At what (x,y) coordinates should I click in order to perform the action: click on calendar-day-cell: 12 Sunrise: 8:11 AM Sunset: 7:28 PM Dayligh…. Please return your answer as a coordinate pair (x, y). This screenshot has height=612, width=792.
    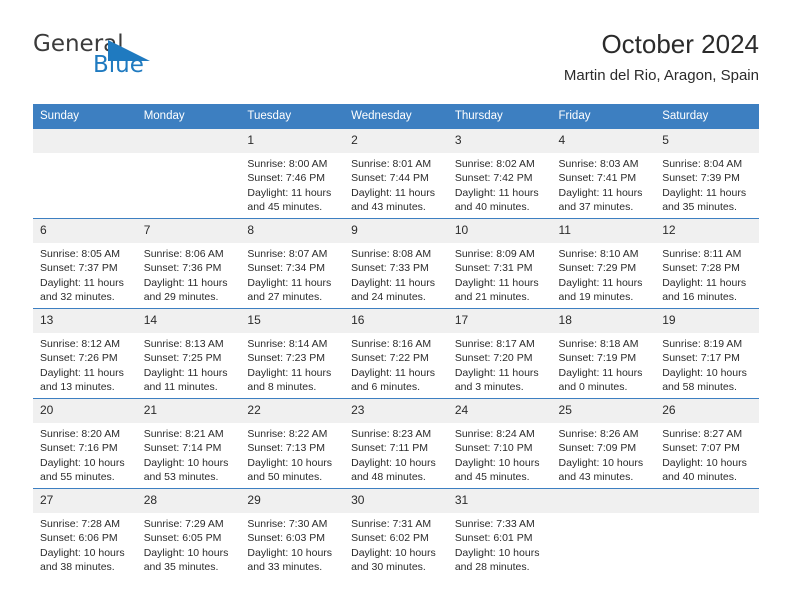
    Looking at the image, I should click on (707, 263).